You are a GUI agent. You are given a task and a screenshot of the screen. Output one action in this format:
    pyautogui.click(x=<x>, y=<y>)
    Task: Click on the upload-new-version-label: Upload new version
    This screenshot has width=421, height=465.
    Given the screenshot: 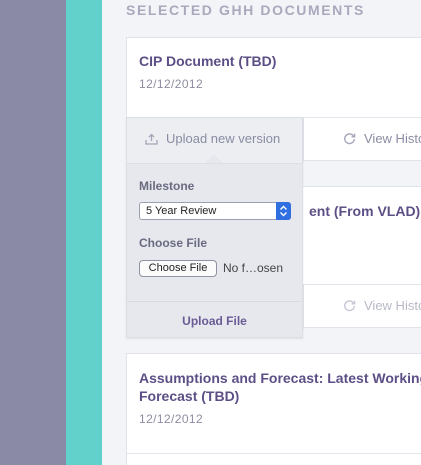 What is the action you would take?
    pyautogui.click(x=223, y=138)
    